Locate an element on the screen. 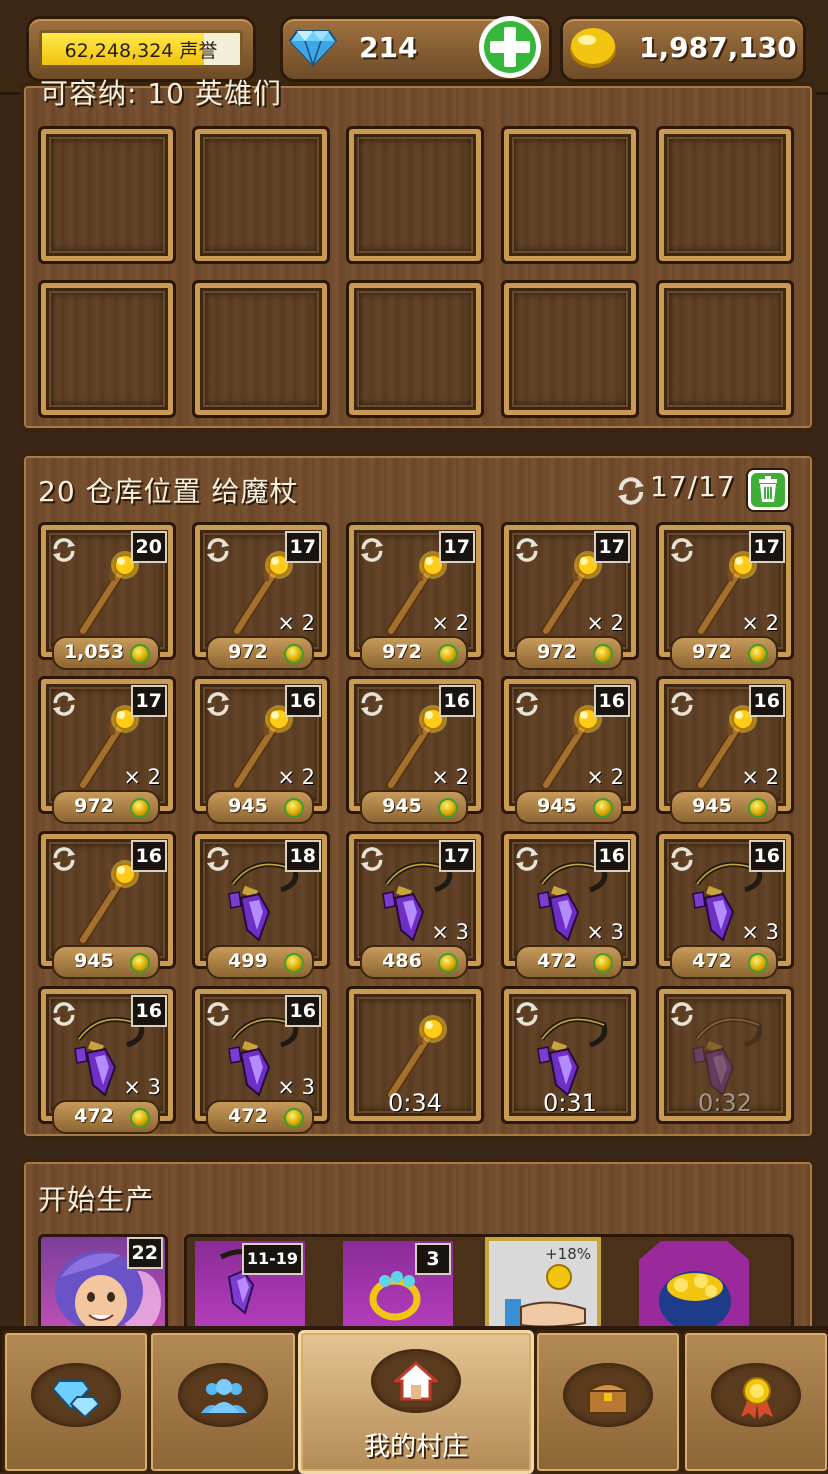 The height and width of the screenshot is (1474, 828). storage-item: 16 945 is located at coordinates (107, 905).